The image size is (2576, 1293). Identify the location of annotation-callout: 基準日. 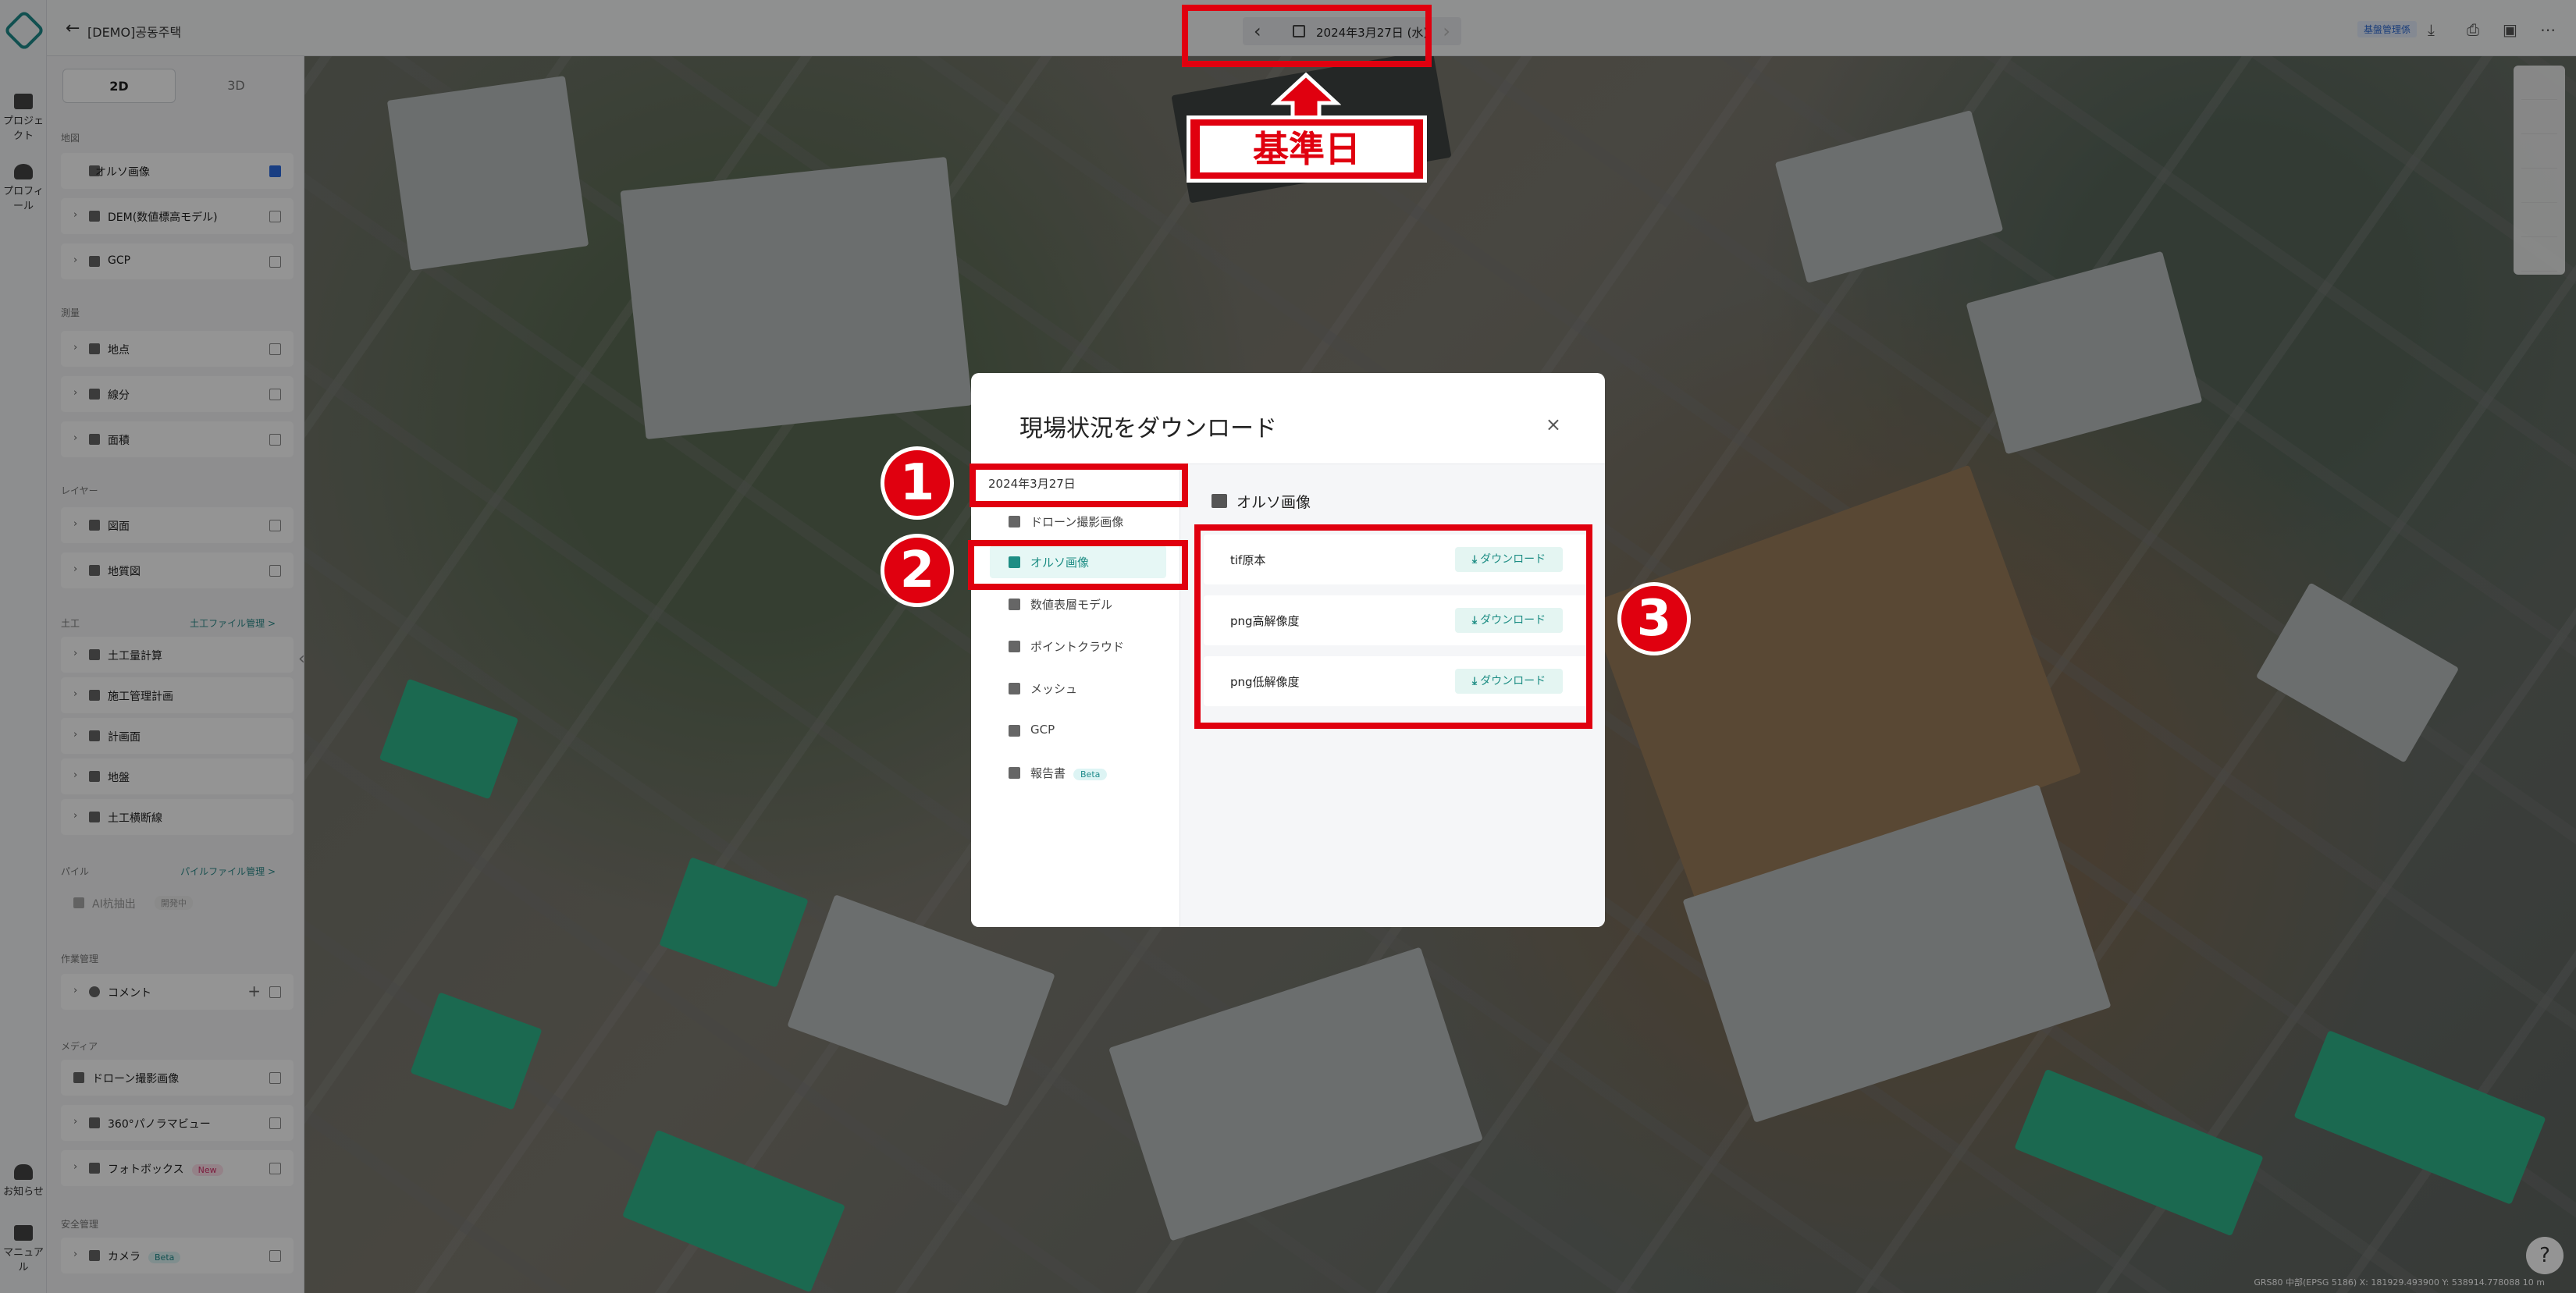
(1307, 149).